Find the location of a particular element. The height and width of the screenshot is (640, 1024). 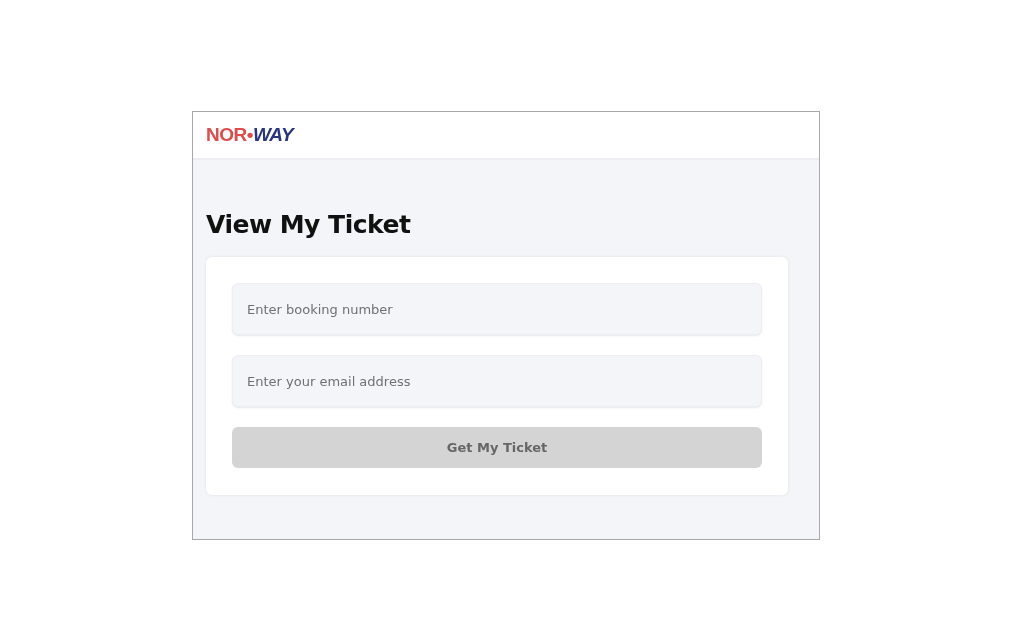

booking-number-field: Enter booking number is located at coordinates (497, 309).